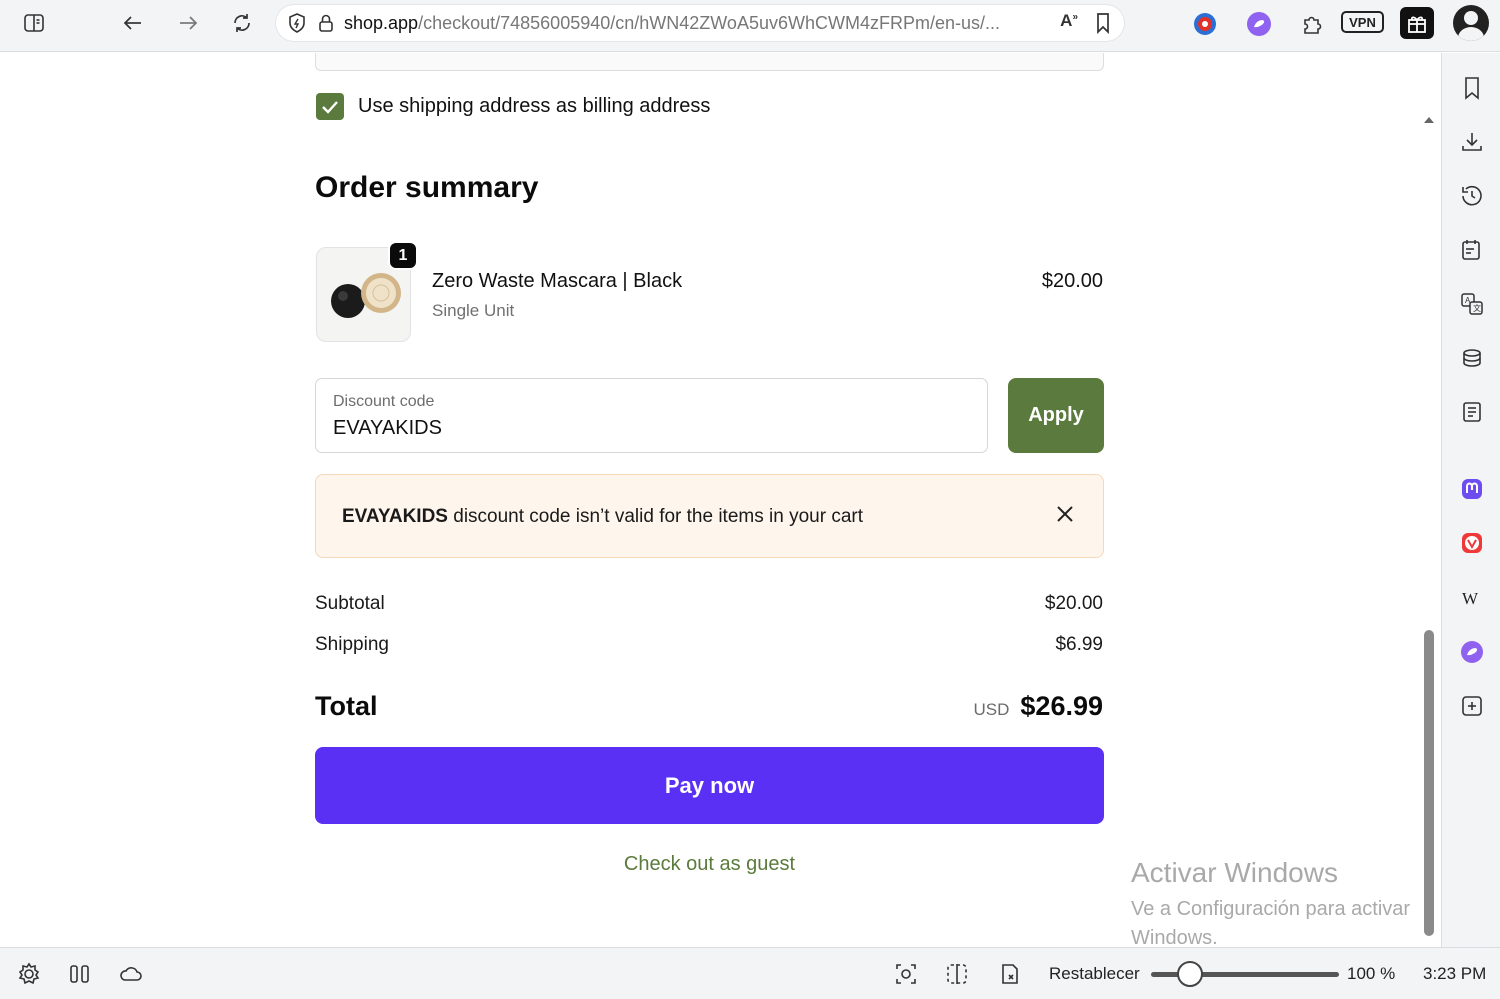 This screenshot has width=1500, height=999. I want to click on mastodon-icon, so click(1472, 489).